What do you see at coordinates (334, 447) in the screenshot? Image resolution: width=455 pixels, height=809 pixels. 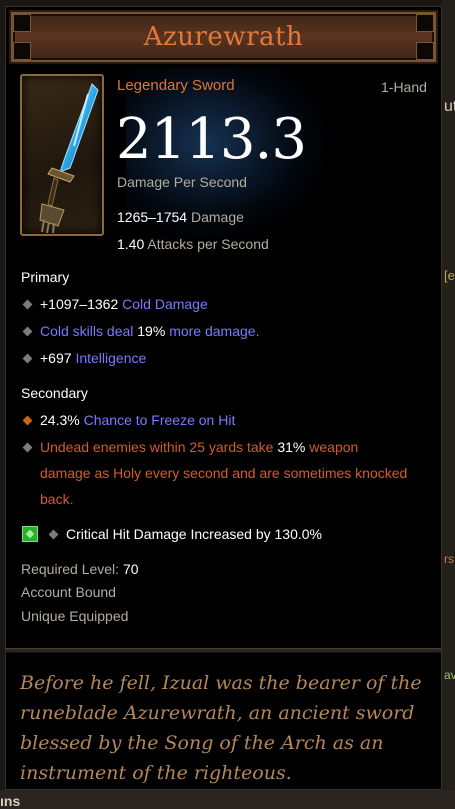 I see `legendary-power-text: weapon` at bounding box center [334, 447].